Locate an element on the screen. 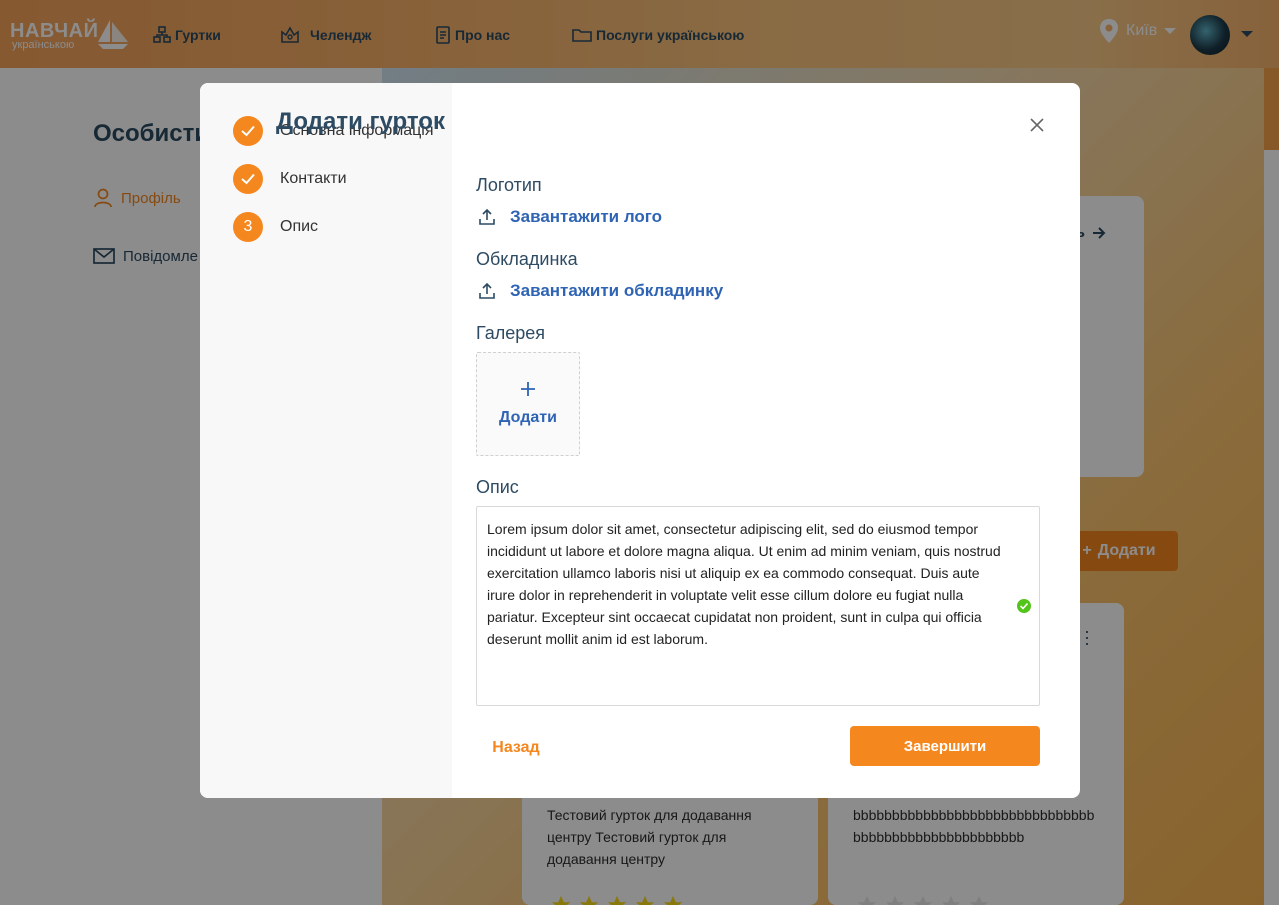 The width and height of the screenshot is (1279, 905). step-contacts: Контакти is located at coordinates (290, 179).